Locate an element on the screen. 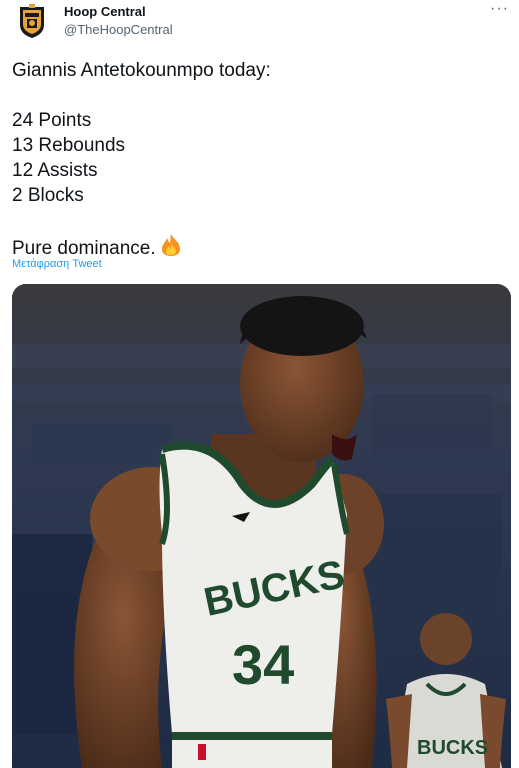 The height and width of the screenshot is (768, 519). tweet-line-intro: Giannis Antetokounmpo today: is located at coordinates (141, 70).